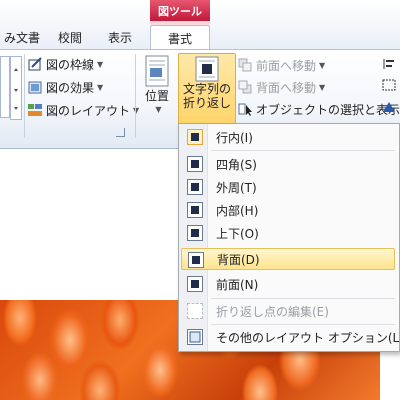  I want to click on menu-item-in-line-with-text: 行内(I), so click(288, 137).